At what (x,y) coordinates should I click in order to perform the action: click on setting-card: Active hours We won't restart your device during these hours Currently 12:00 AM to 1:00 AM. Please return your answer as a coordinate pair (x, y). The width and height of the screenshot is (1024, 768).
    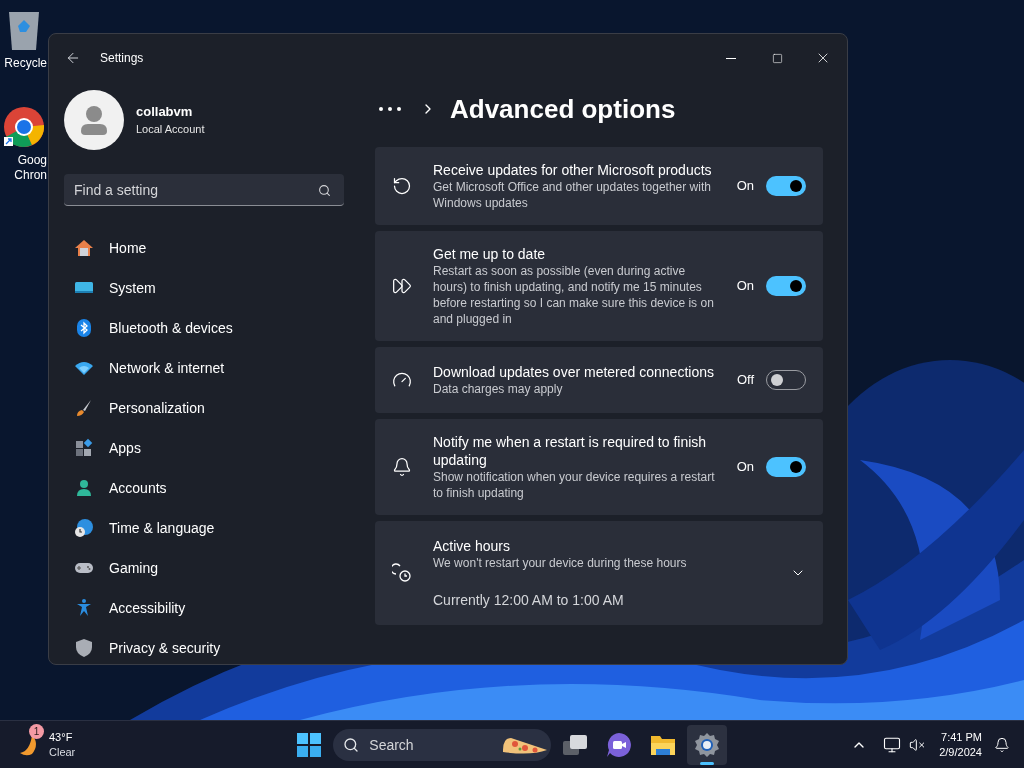
    Looking at the image, I should click on (599, 573).